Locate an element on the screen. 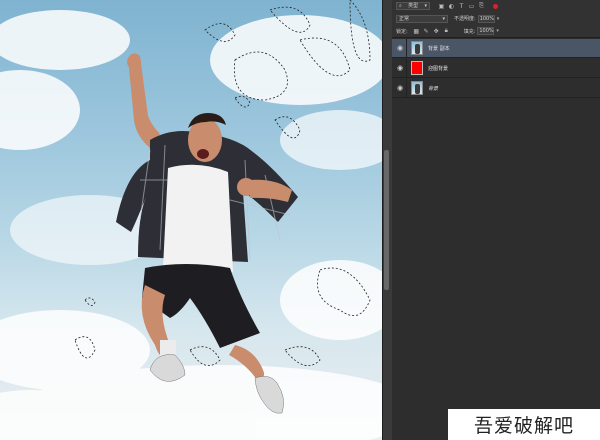 Image resolution: width=600 pixels, height=440 pixels. watermark: 吾爱破解吧 is located at coordinates (524, 424).